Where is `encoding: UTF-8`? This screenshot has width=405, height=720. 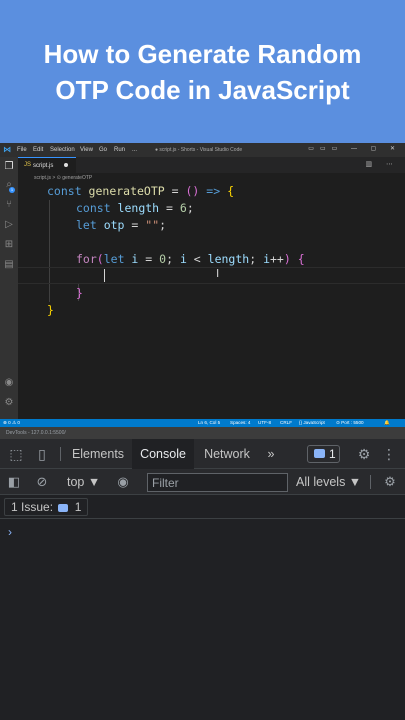
encoding: UTF-8 is located at coordinates (264, 423).